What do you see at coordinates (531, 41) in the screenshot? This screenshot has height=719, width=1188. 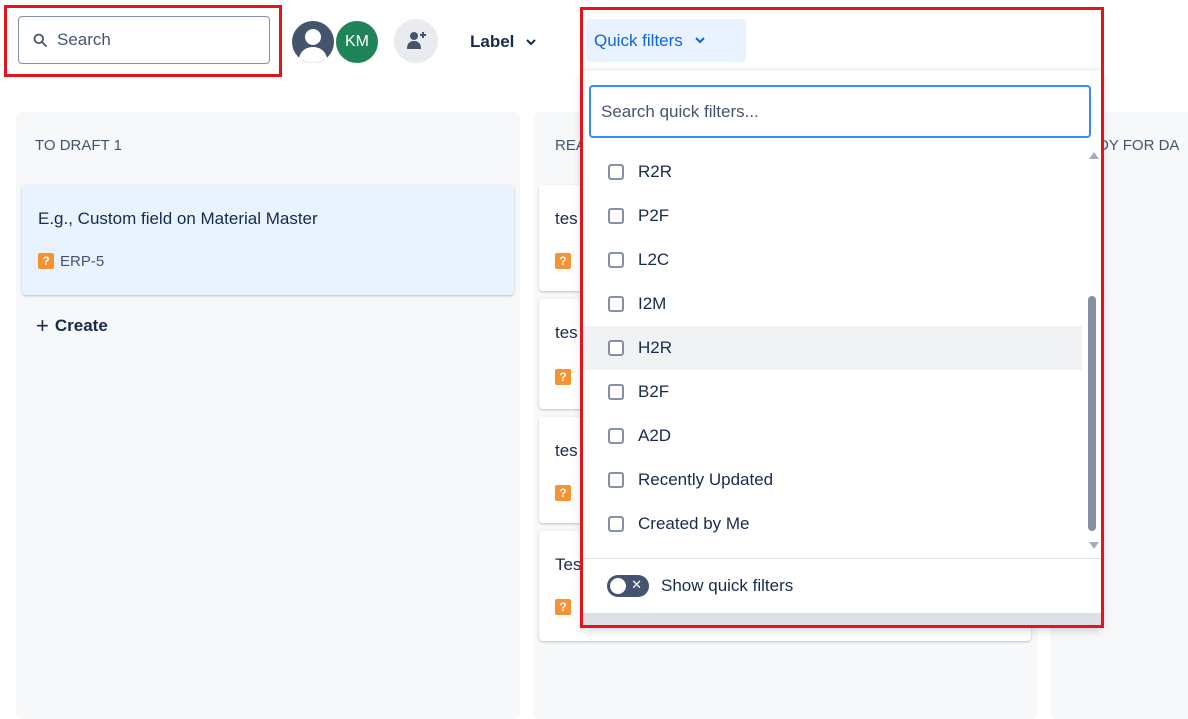 I see `chevron-down-icon` at bounding box center [531, 41].